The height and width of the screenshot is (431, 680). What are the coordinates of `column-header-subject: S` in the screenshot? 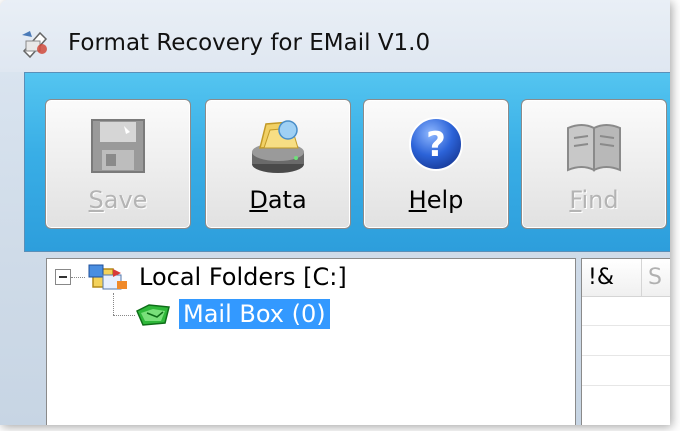 It's located at (656, 278).